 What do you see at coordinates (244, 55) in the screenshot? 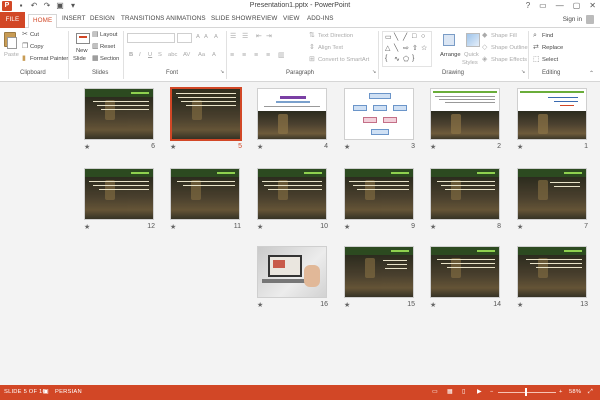
I see `align-center-icon: ≡` at bounding box center [244, 55].